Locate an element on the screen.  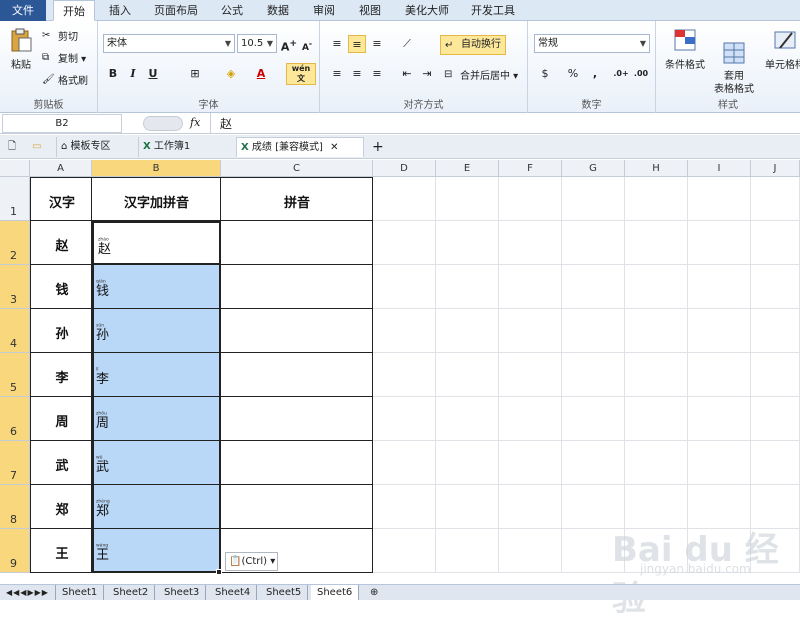
fill-color-button: ◈ is located at coordinates (231, 74).